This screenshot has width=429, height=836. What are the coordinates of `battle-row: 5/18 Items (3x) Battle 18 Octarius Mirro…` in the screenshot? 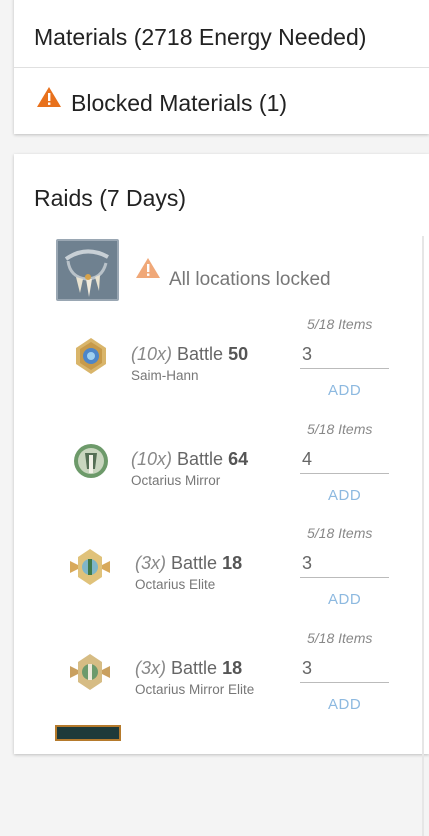 It's located at (237, 680).